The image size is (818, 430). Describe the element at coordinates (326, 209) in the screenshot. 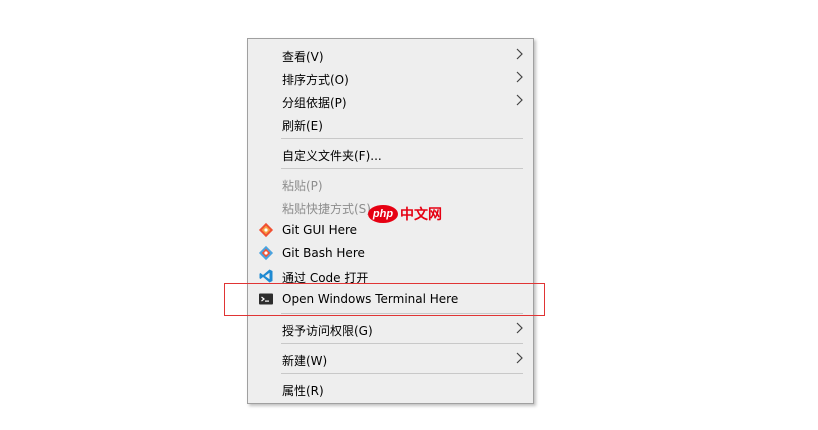

I see `menu-item-label: 粘贴快捷方式(S)` at that location.